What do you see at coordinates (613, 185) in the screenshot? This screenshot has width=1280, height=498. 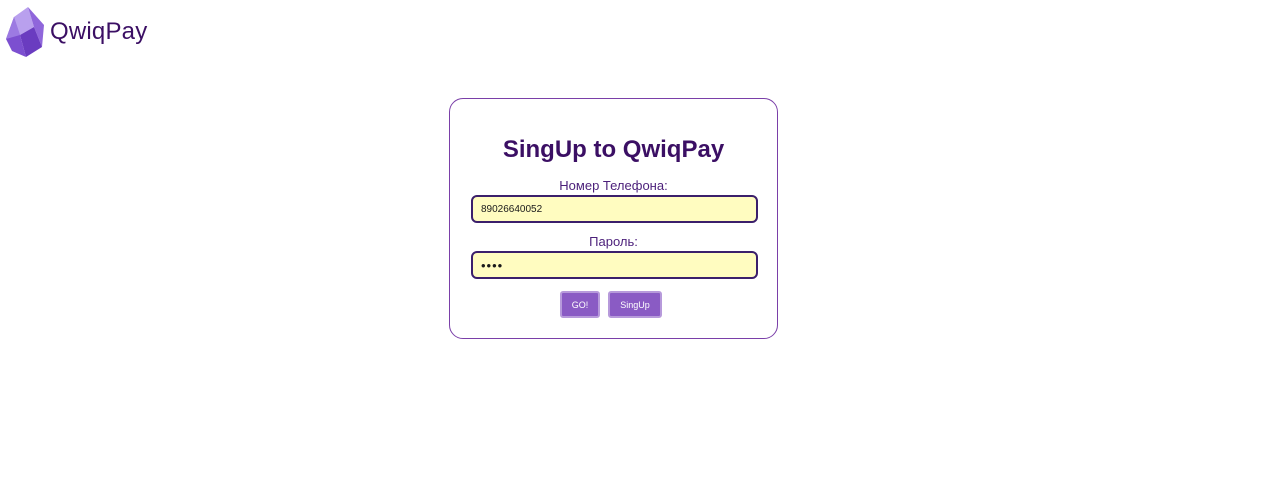 I see `phone-label: Номер Телефона:` at bounding box center [613, 185].